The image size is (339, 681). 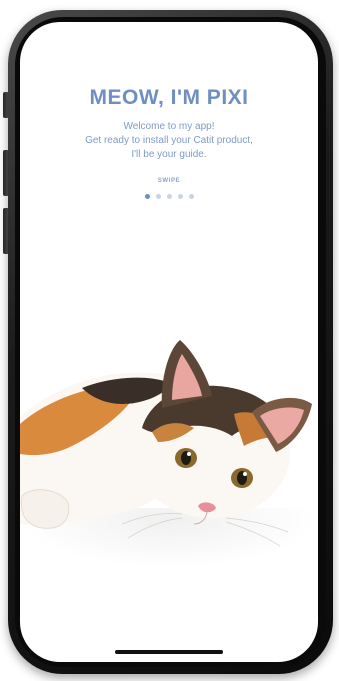 I want to click on welcome-line-2: Get ready to install your Catit product,, so click(x=169, y=140).